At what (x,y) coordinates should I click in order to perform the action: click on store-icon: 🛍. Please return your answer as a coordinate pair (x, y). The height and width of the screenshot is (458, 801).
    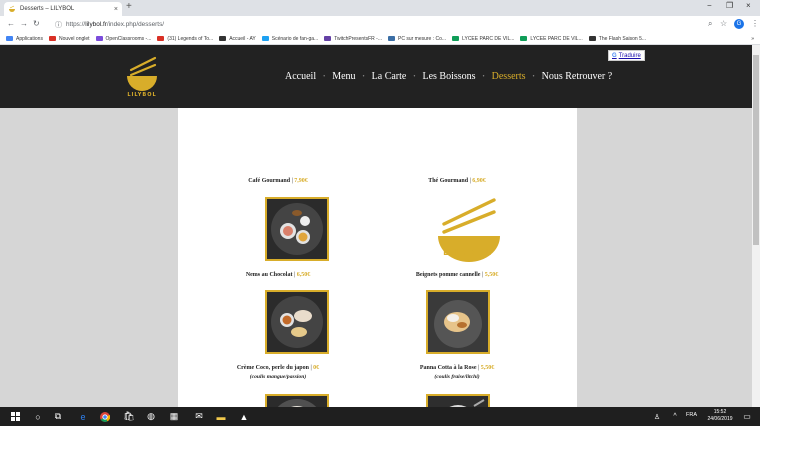
    Looking at the image, I should click on (128, 416).